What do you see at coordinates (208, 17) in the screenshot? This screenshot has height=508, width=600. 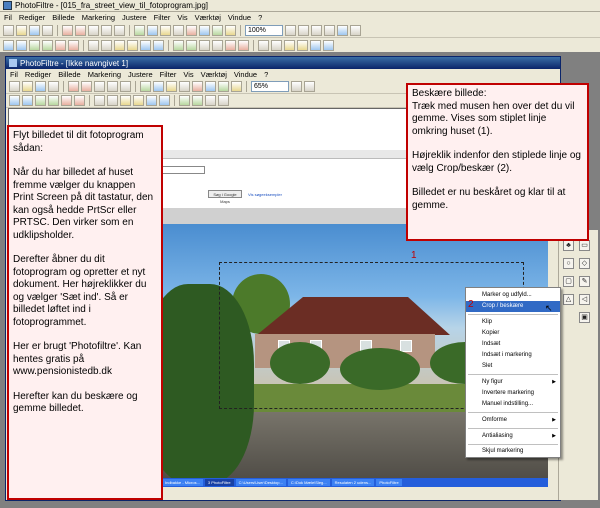 I see `menu-vaerktoj: Værktøj` at bounding box center [208, 17].